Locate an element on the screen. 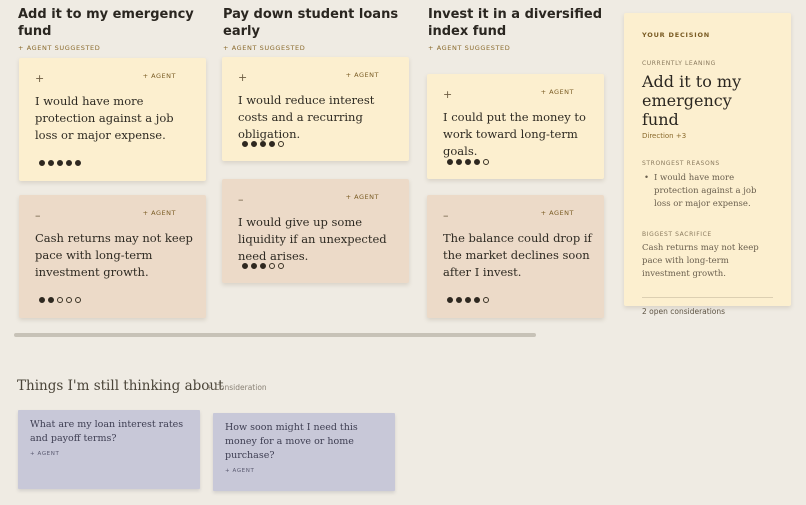 The image size is (806, 505). reasons-label: Strongest reasons is located at coordinates (681, 163).